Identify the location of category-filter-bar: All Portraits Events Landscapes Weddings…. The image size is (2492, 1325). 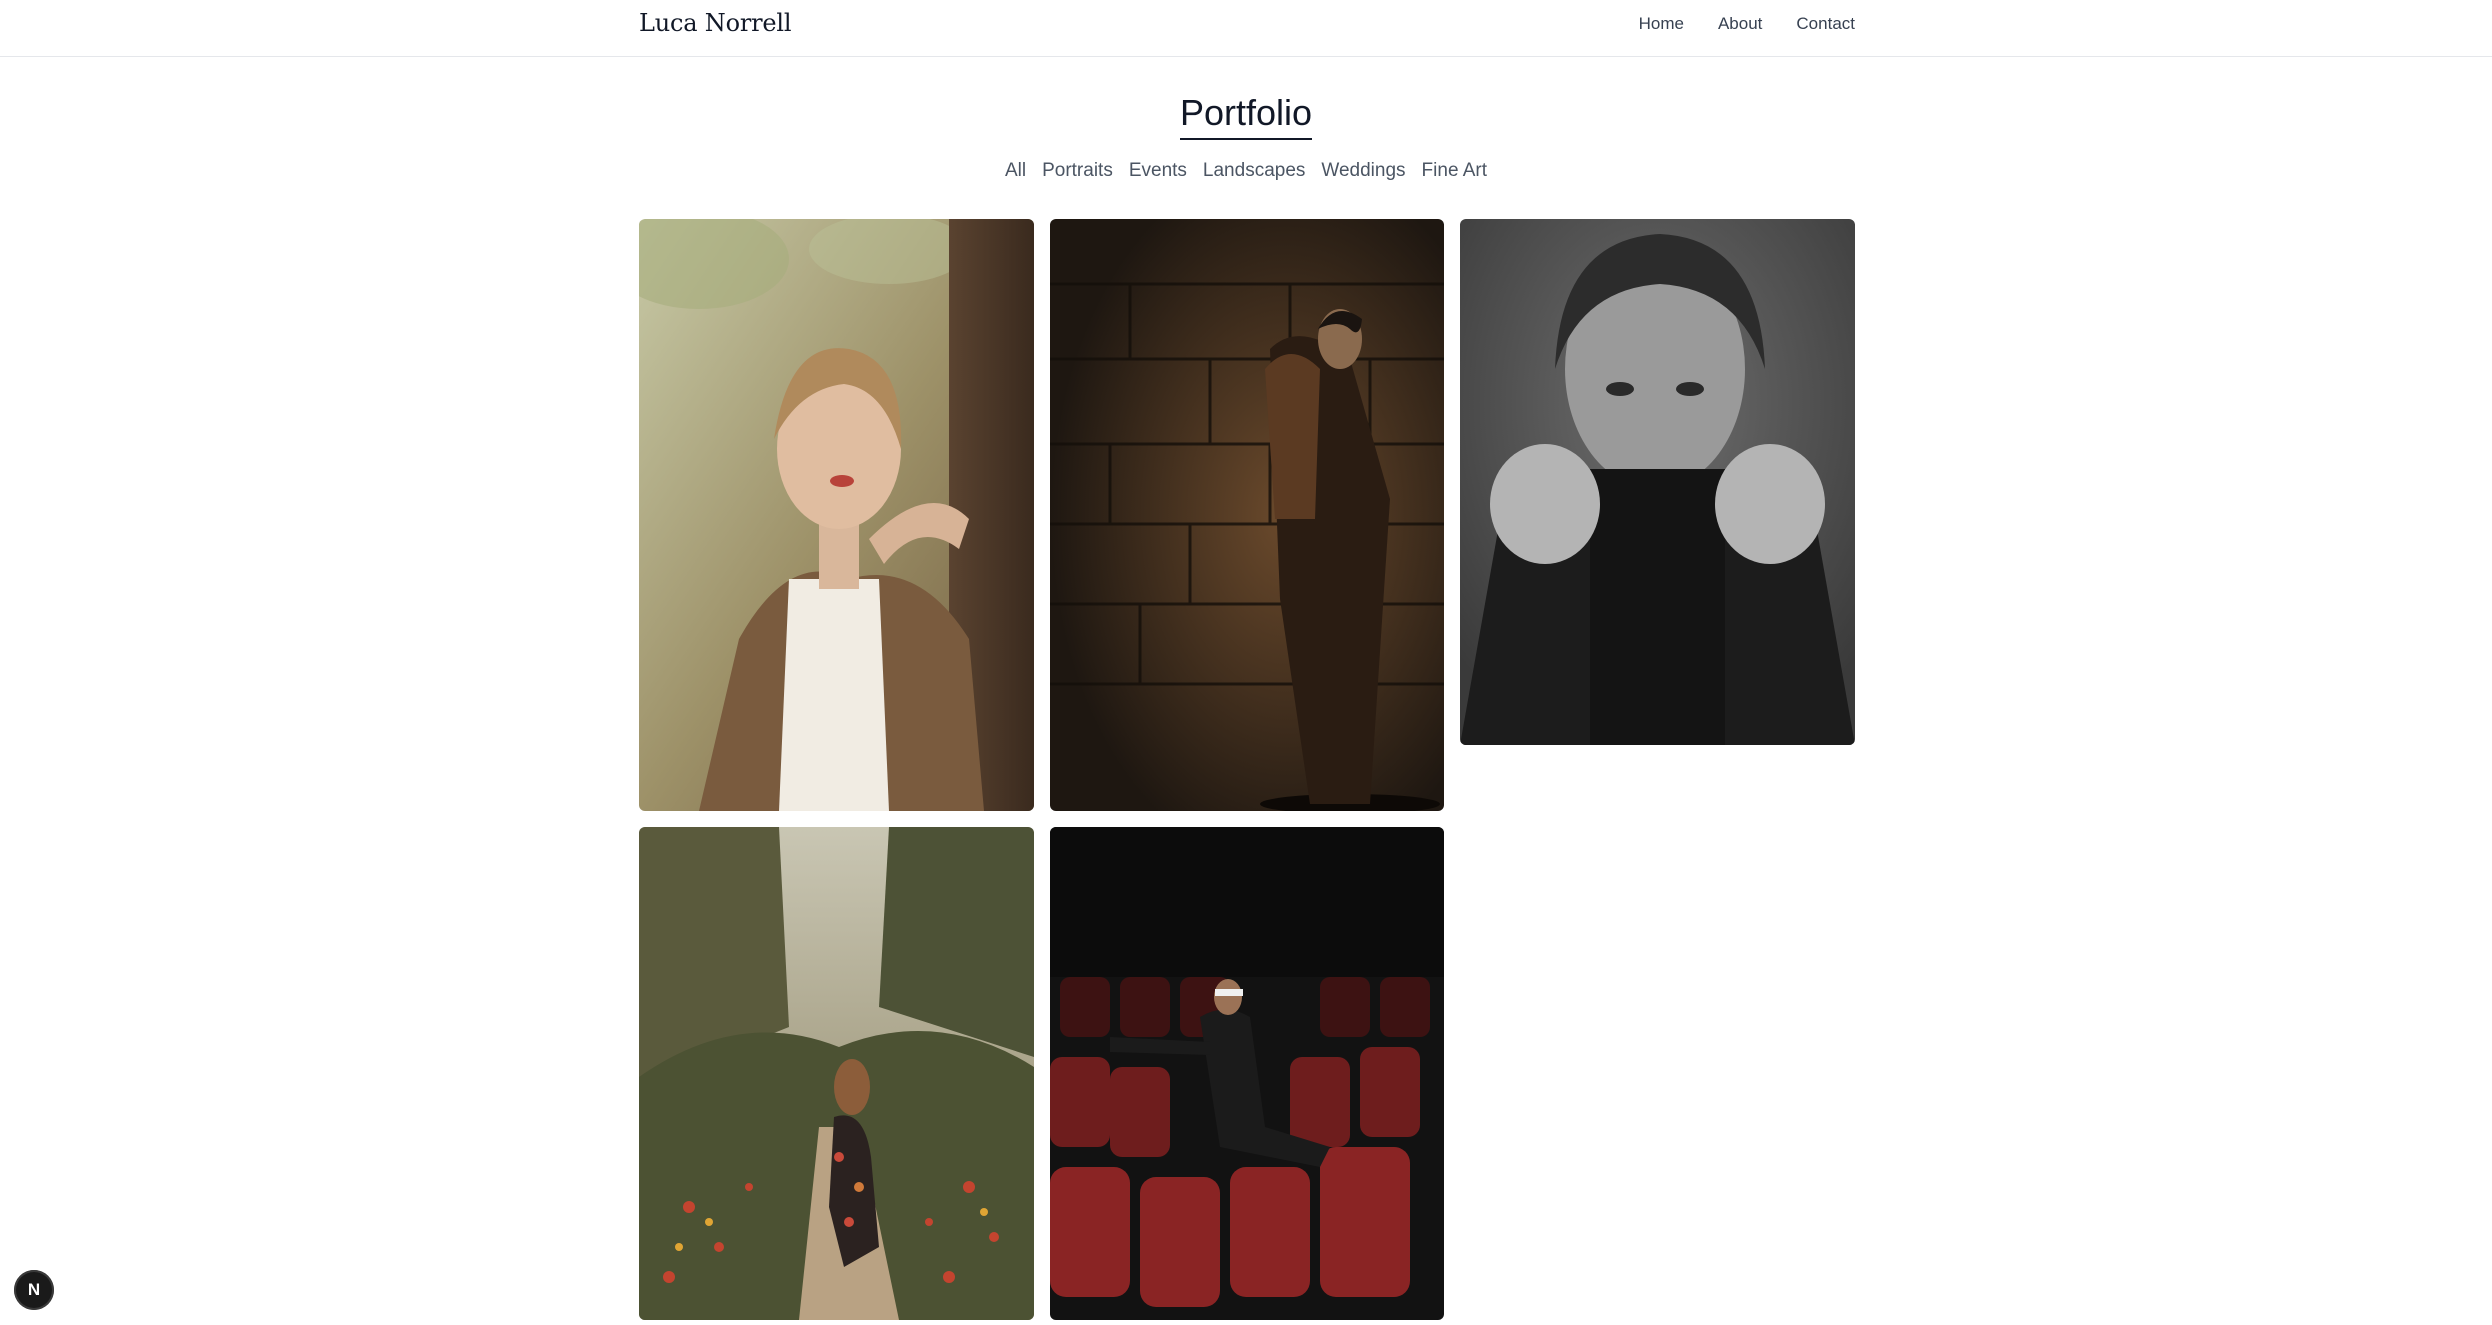
(1246, 171).